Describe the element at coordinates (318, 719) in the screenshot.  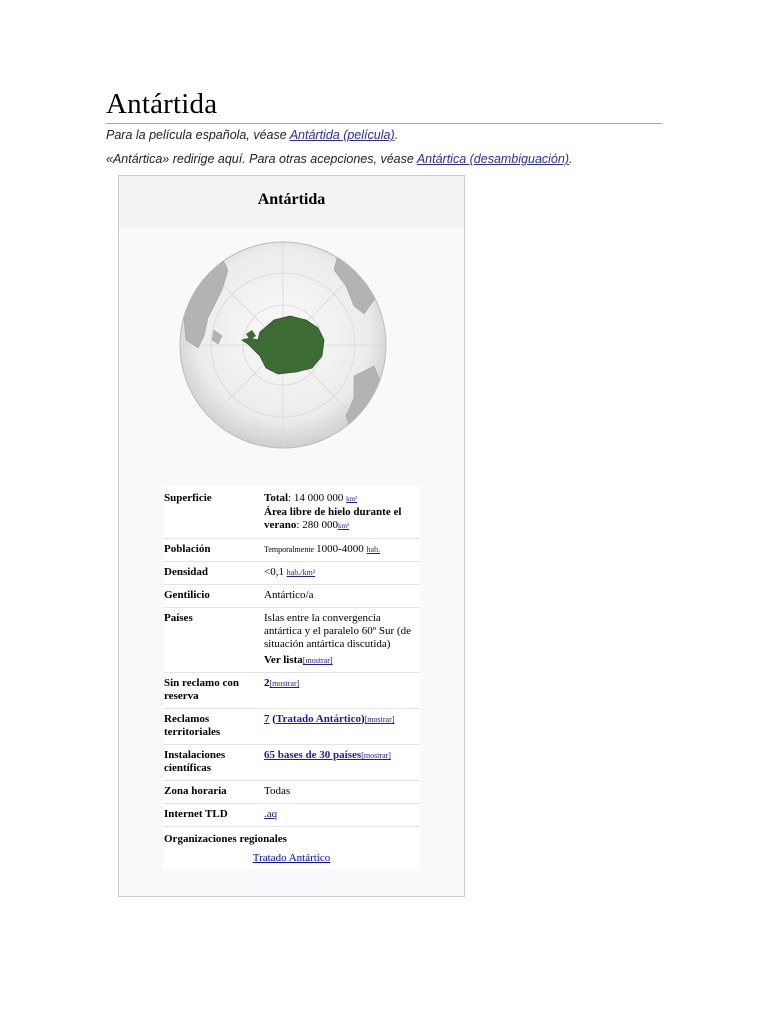
I see `antarctic-treaty-link: Tratado Antártico` at that location.